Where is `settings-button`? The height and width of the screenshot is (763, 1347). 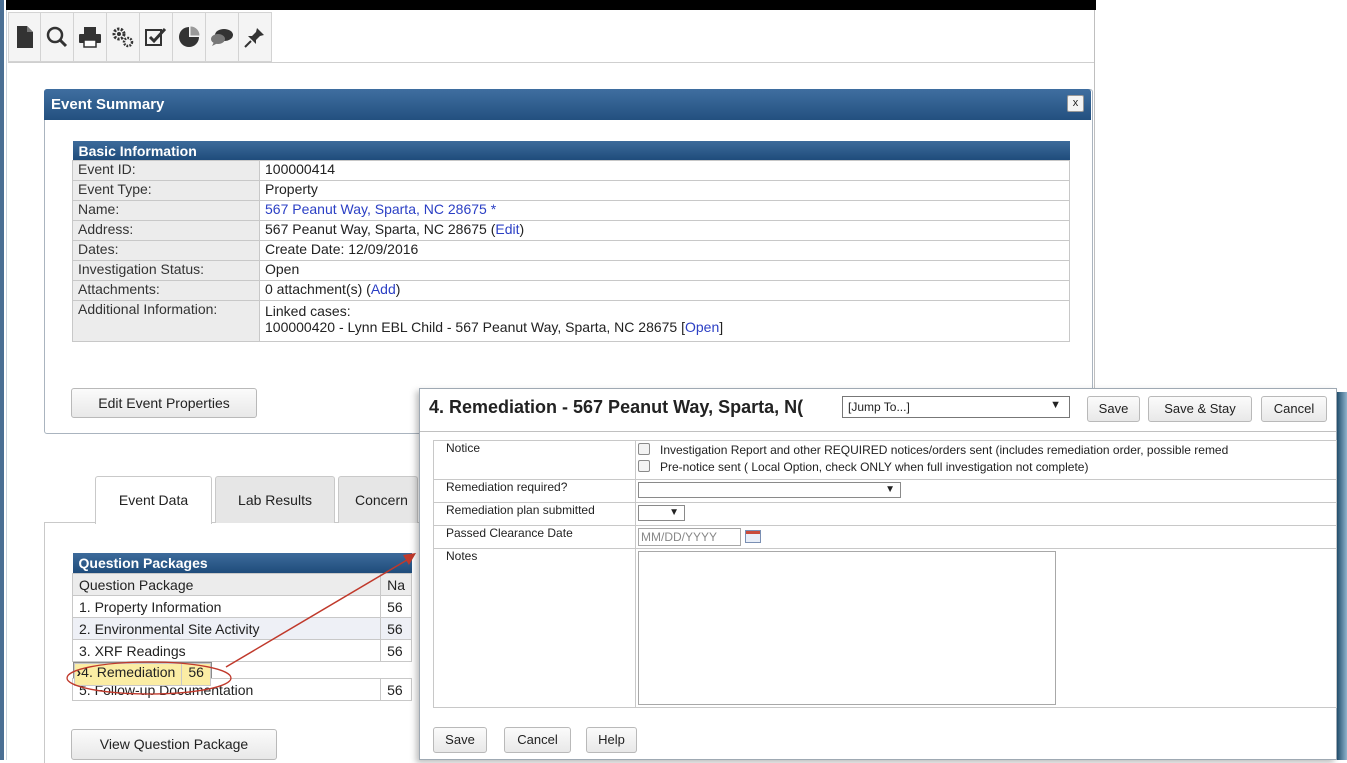
settings-button is located at coordinates (123, 37).